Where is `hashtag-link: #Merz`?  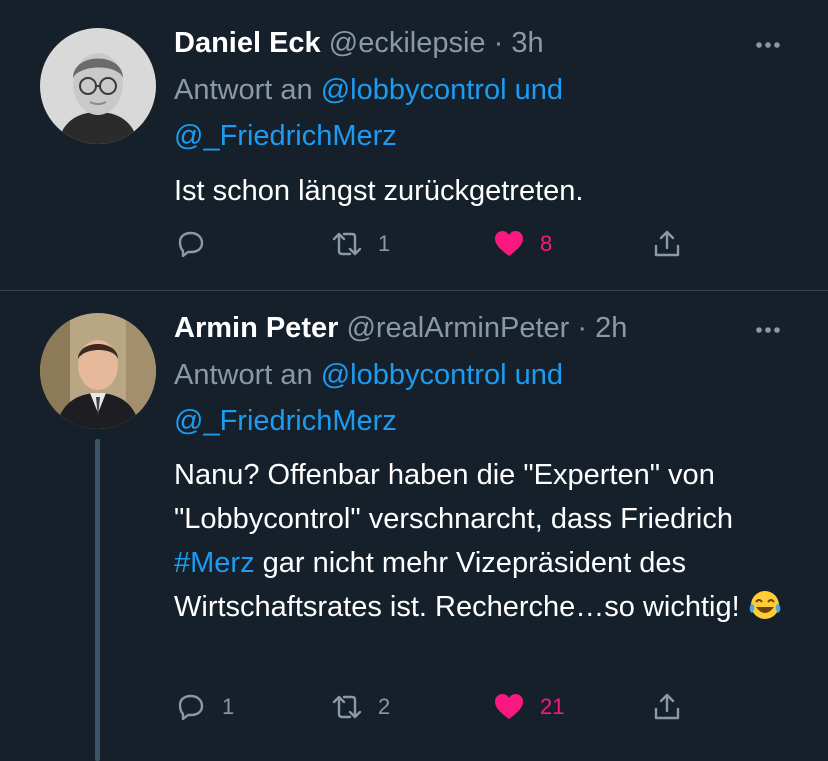 hashtag-link: #Merz is located at coordinates (214, 563).